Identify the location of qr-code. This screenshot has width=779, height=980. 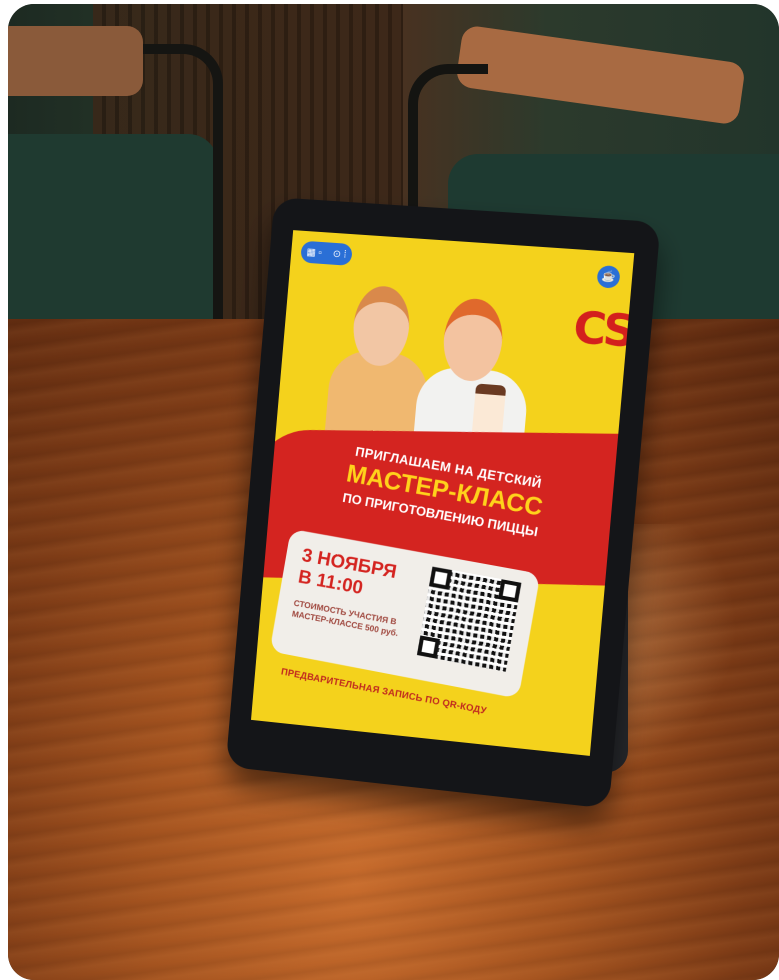
(469, 619).